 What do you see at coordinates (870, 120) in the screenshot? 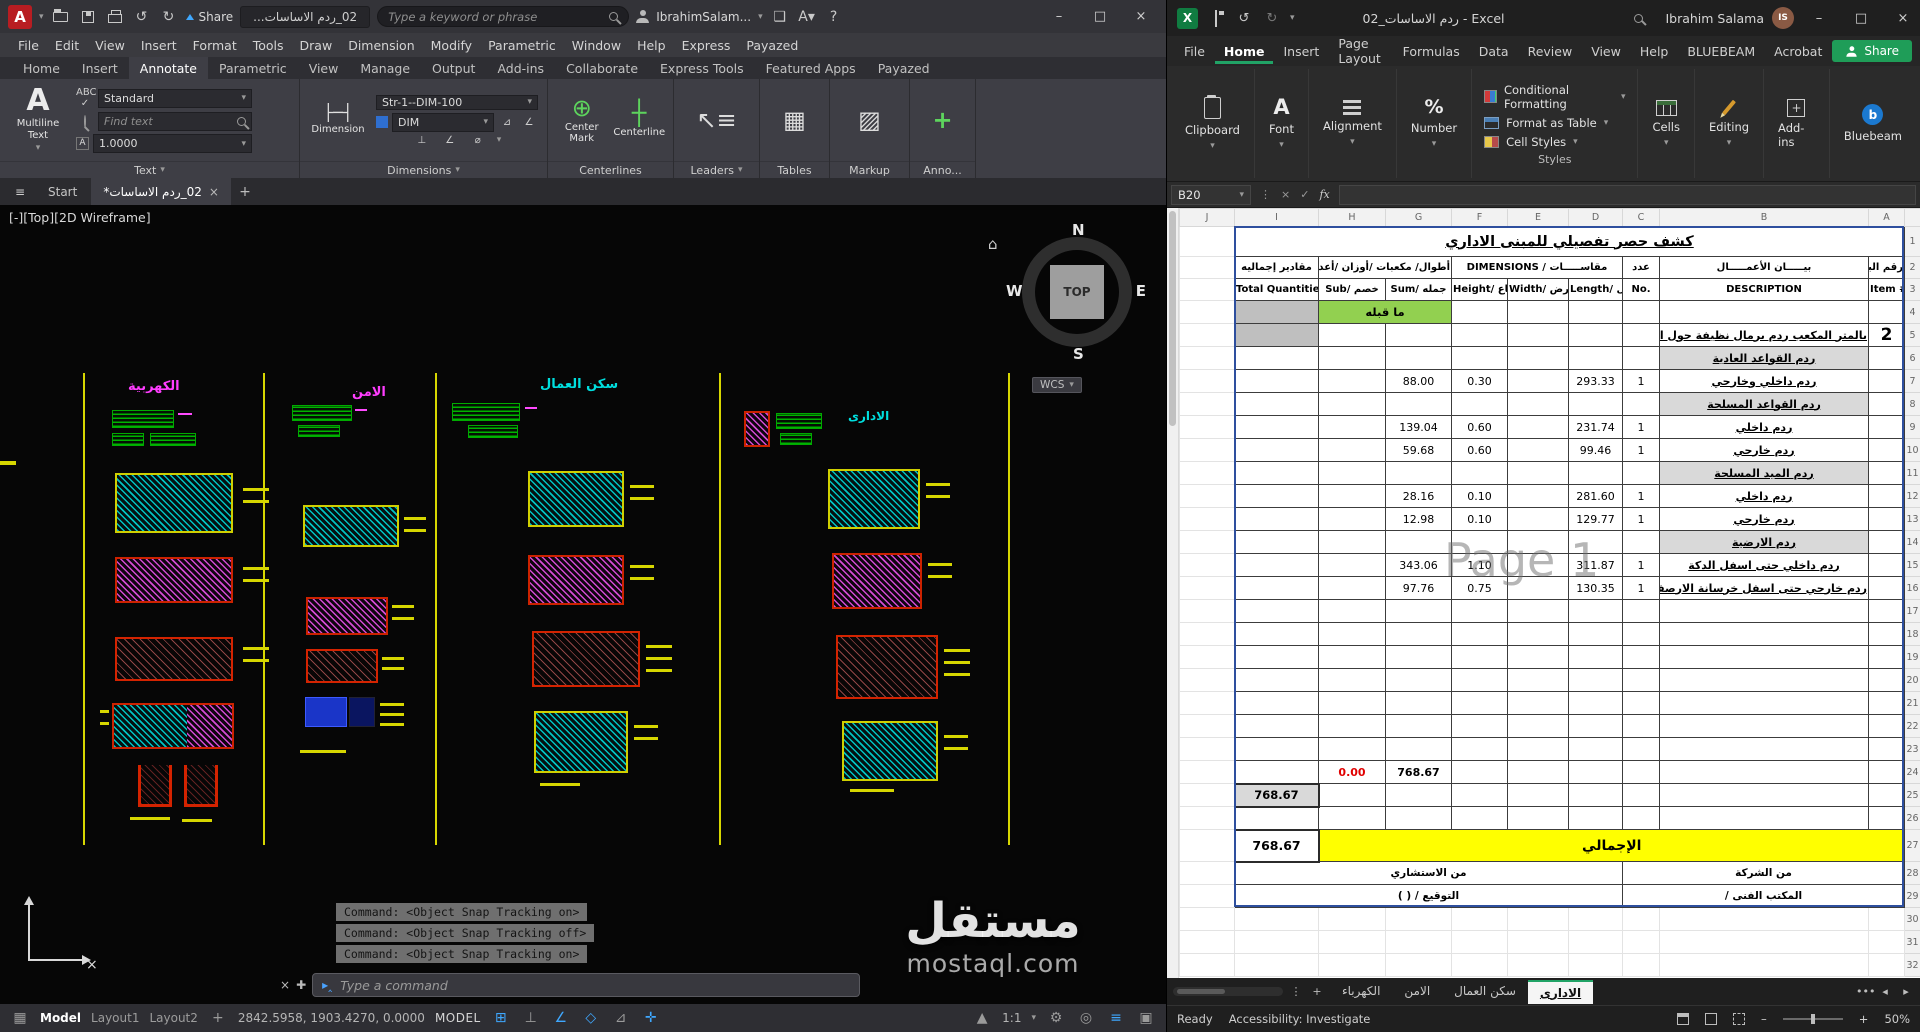
I see `markup-button: ▨` at bounding box center [870, 120].